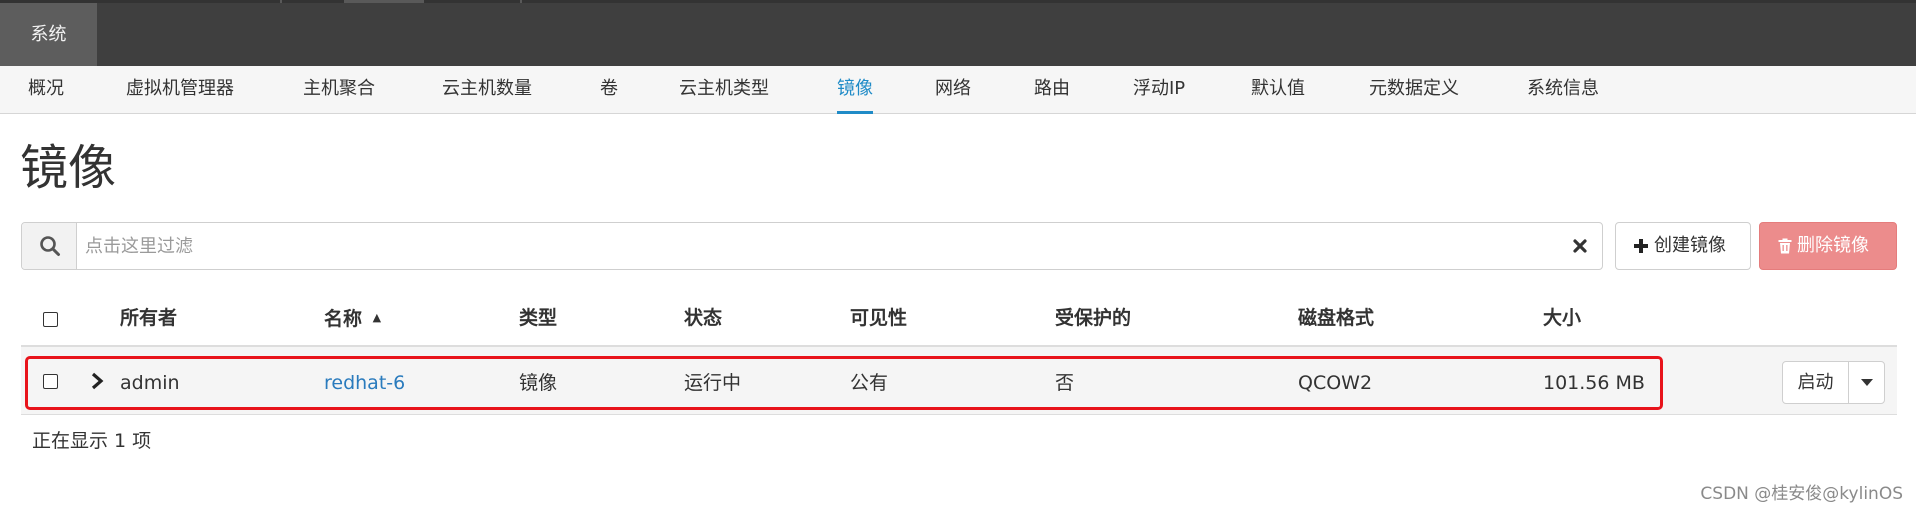  I want to click on subnav-overview: 概况, so click(46, 90).